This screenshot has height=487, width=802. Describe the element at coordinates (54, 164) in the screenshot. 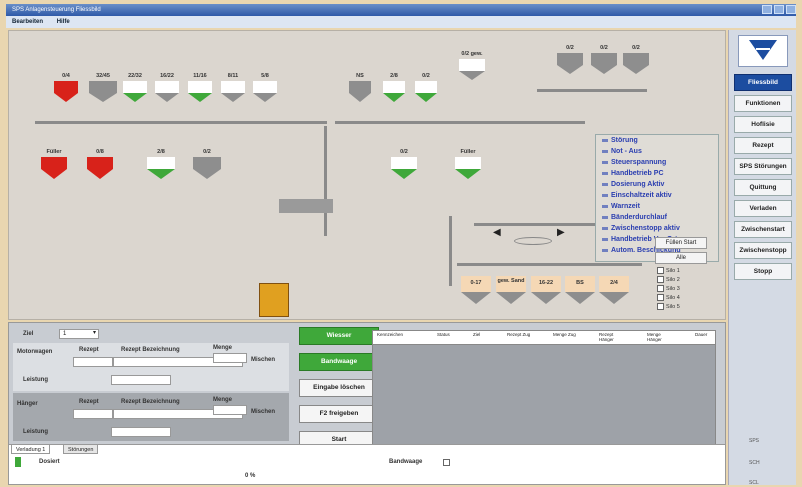

I see `silo-fueller-left: Füller` at that location.